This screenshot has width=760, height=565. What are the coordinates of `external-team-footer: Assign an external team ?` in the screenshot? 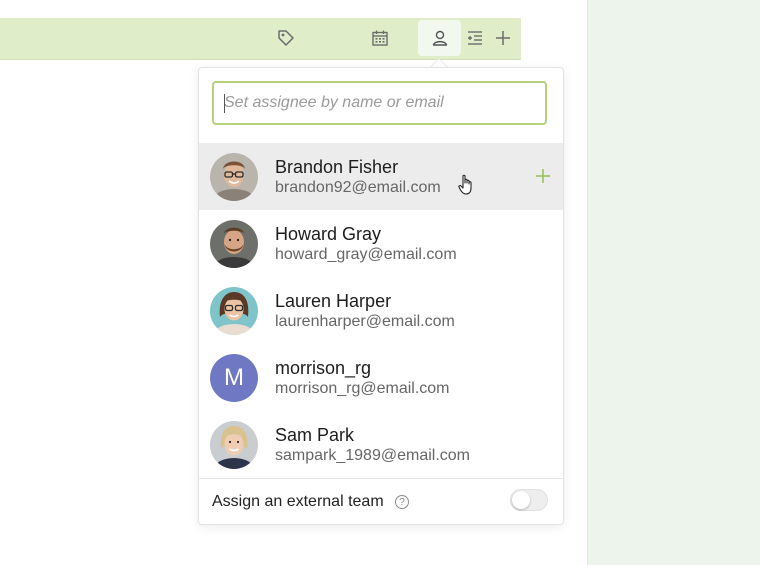 It's located at (381, 501).